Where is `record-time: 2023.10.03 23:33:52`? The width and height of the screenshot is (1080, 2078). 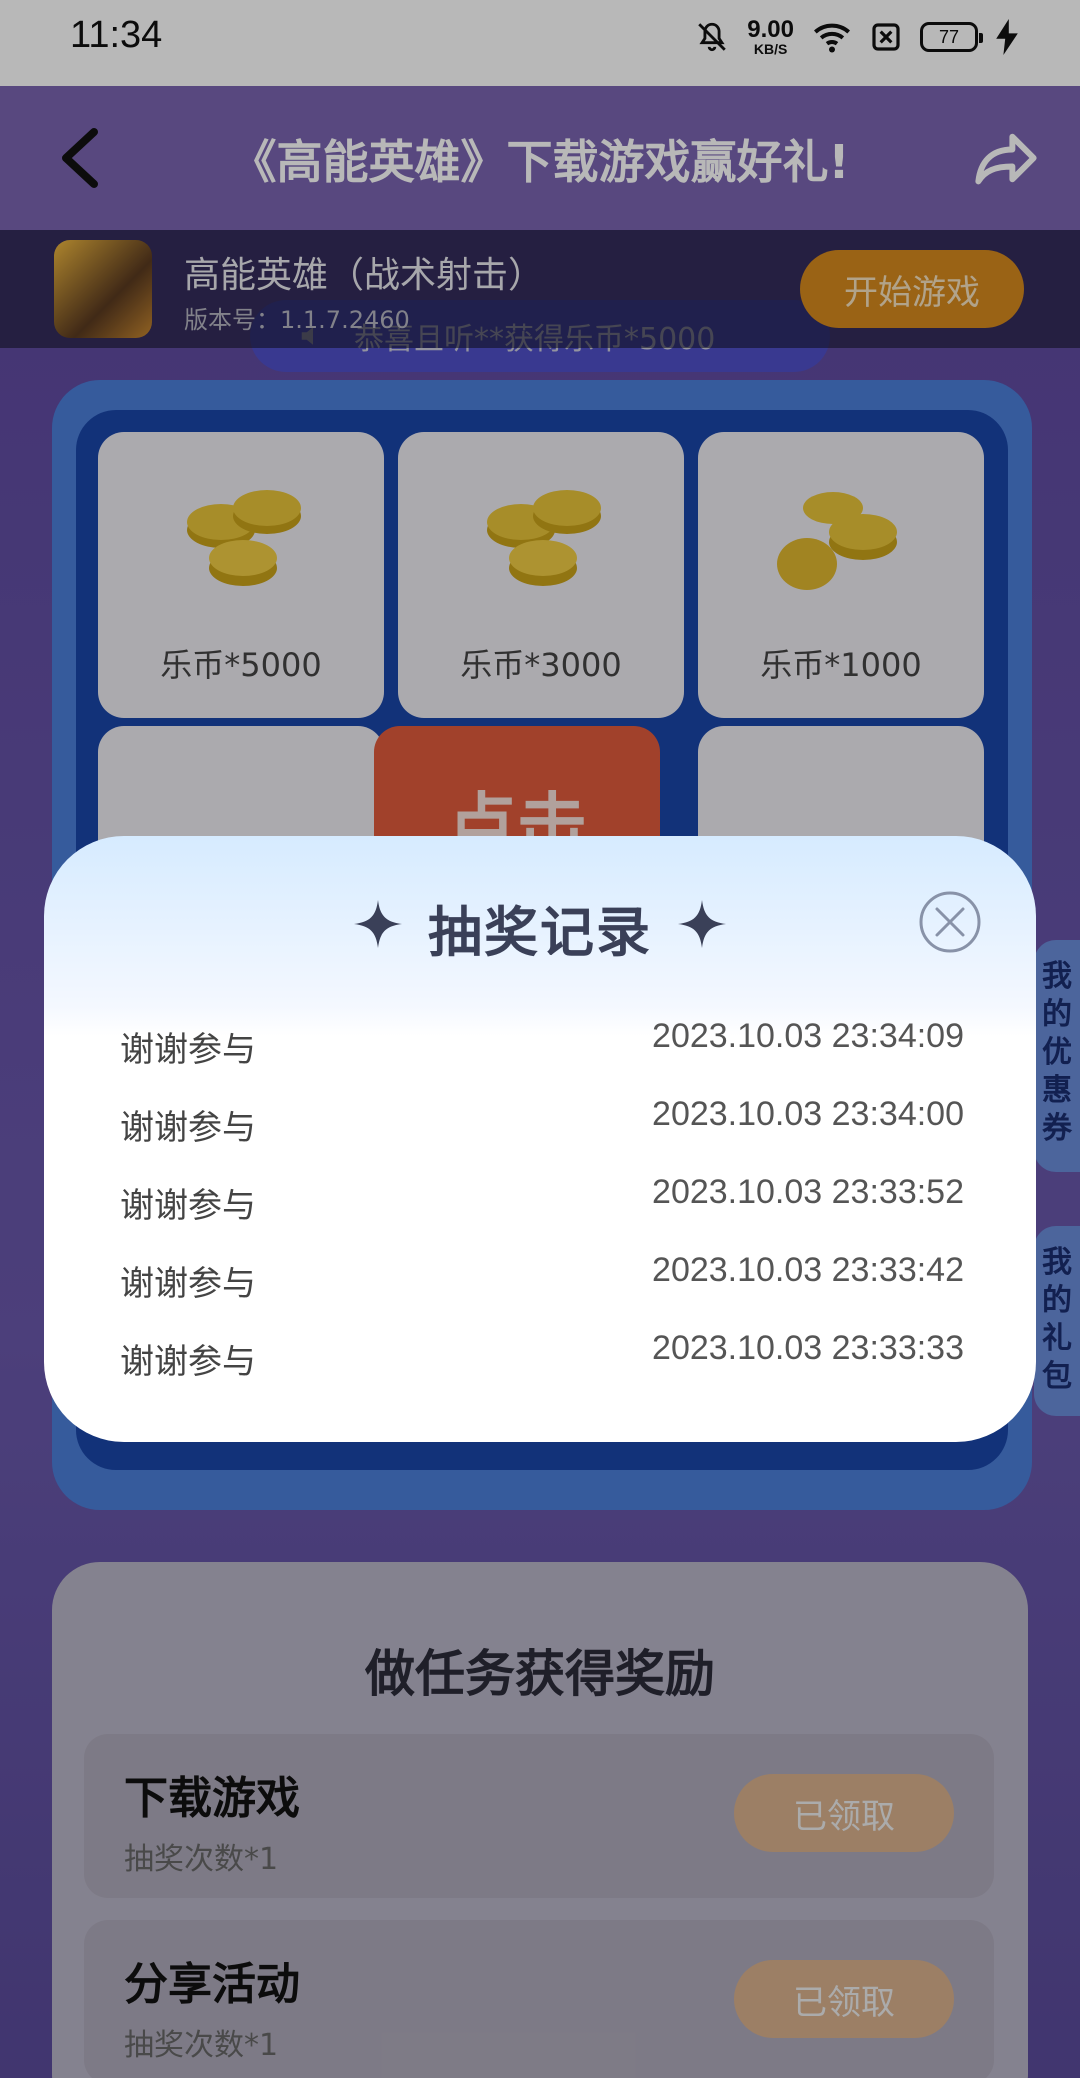 record-time: 2023.10.03 23:33:52 is located at coordinates (808, 1191).